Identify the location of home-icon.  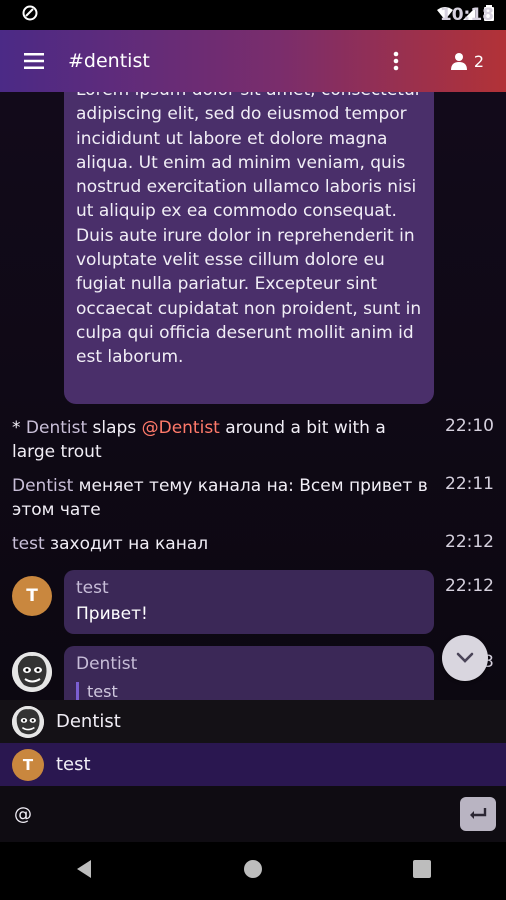
(253, 869).